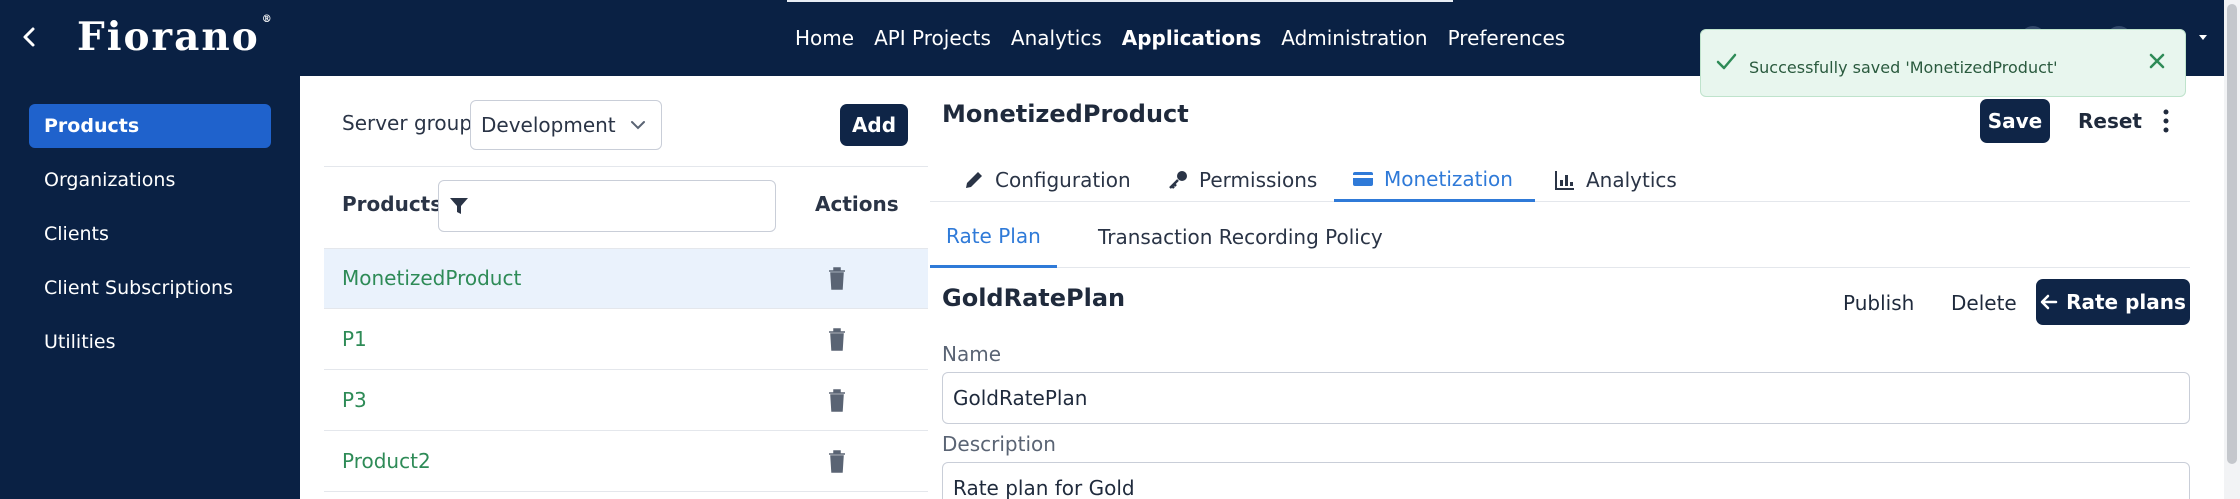 The image size is (2240, 499). I want to click on publish-button: Publish, so click(1878, 303).